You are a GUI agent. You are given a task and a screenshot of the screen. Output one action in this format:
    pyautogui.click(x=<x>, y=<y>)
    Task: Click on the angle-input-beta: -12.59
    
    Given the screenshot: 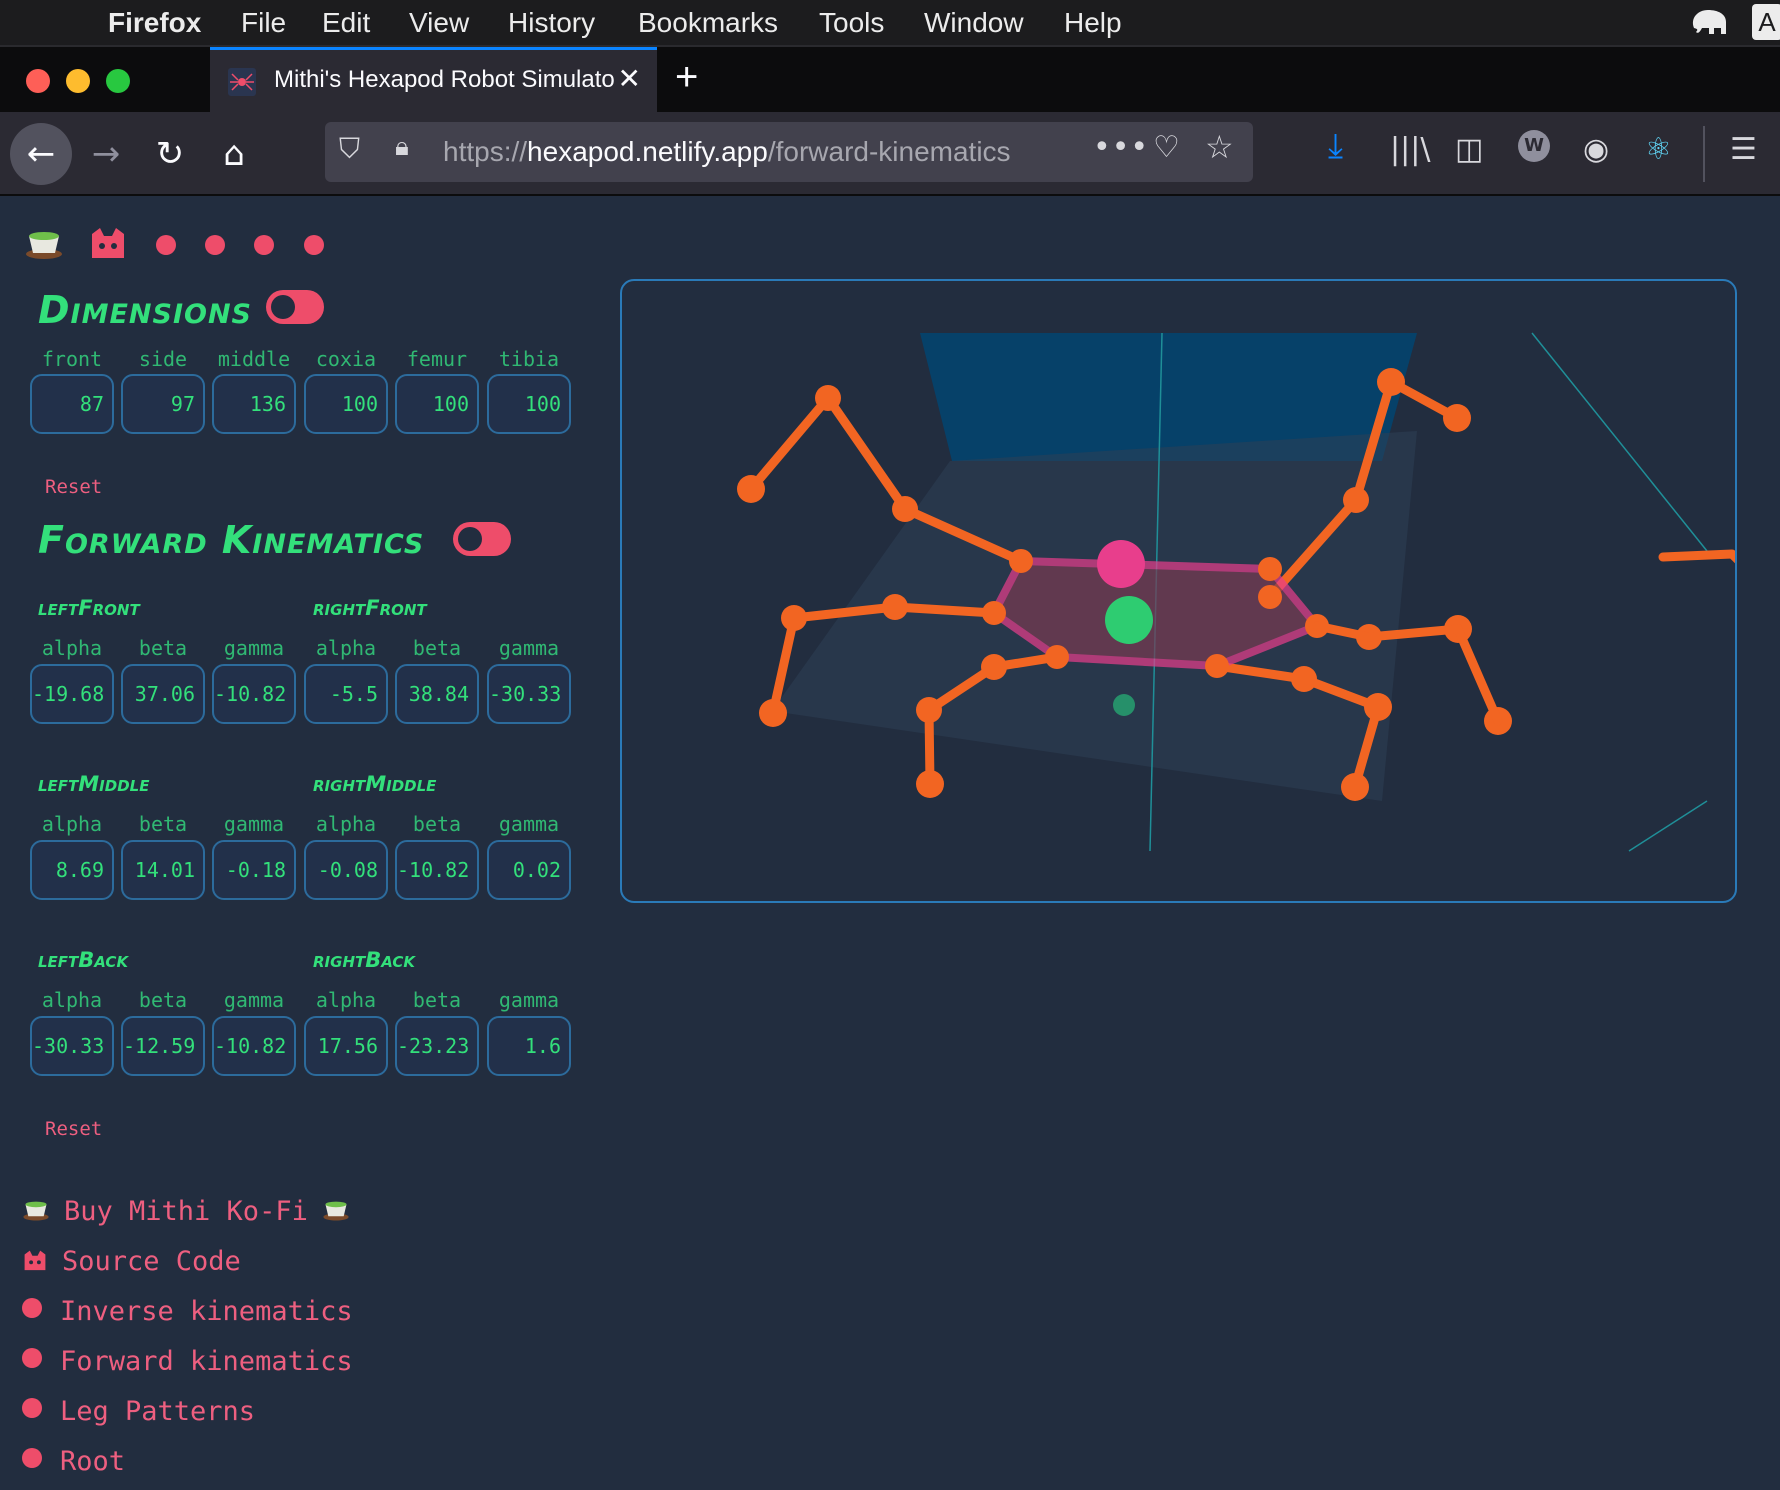 What is the action you would take?
    pyautogui.click(x=163, y=1046)
    